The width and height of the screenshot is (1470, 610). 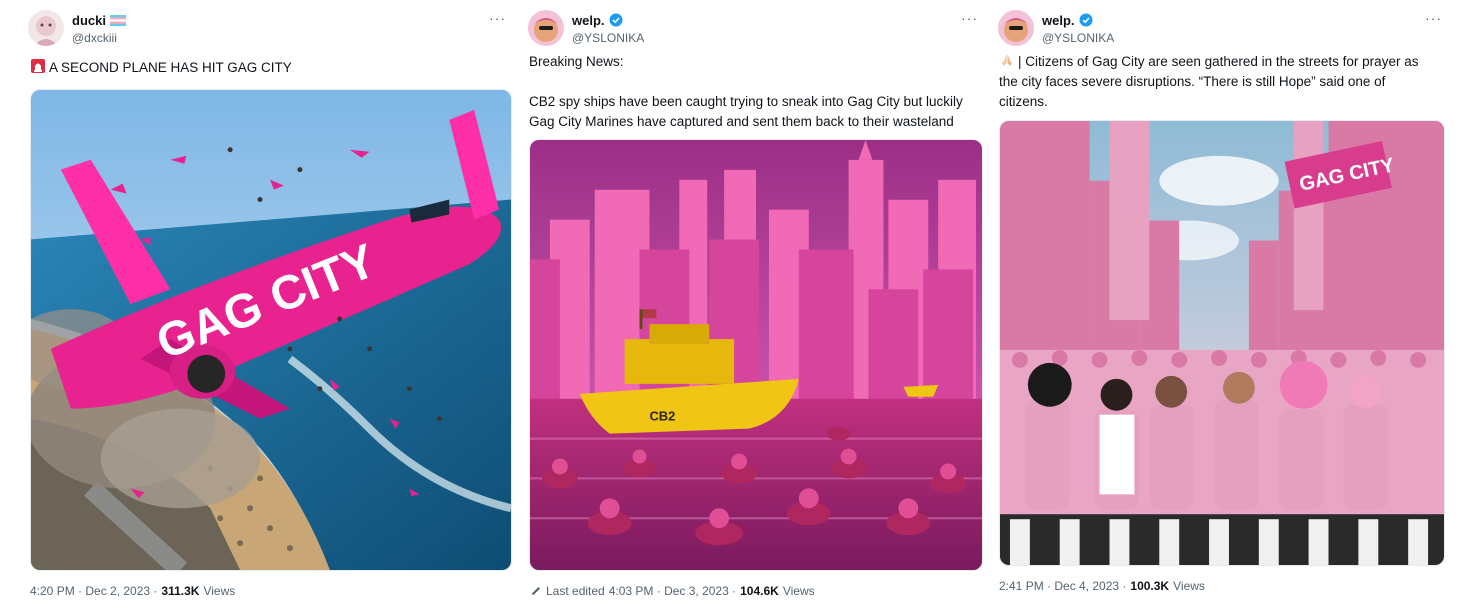 What do you see at coordinates (180, 591) in the screenshot?
I see `views-count: 311.3K` at bounding box center [180, 591].